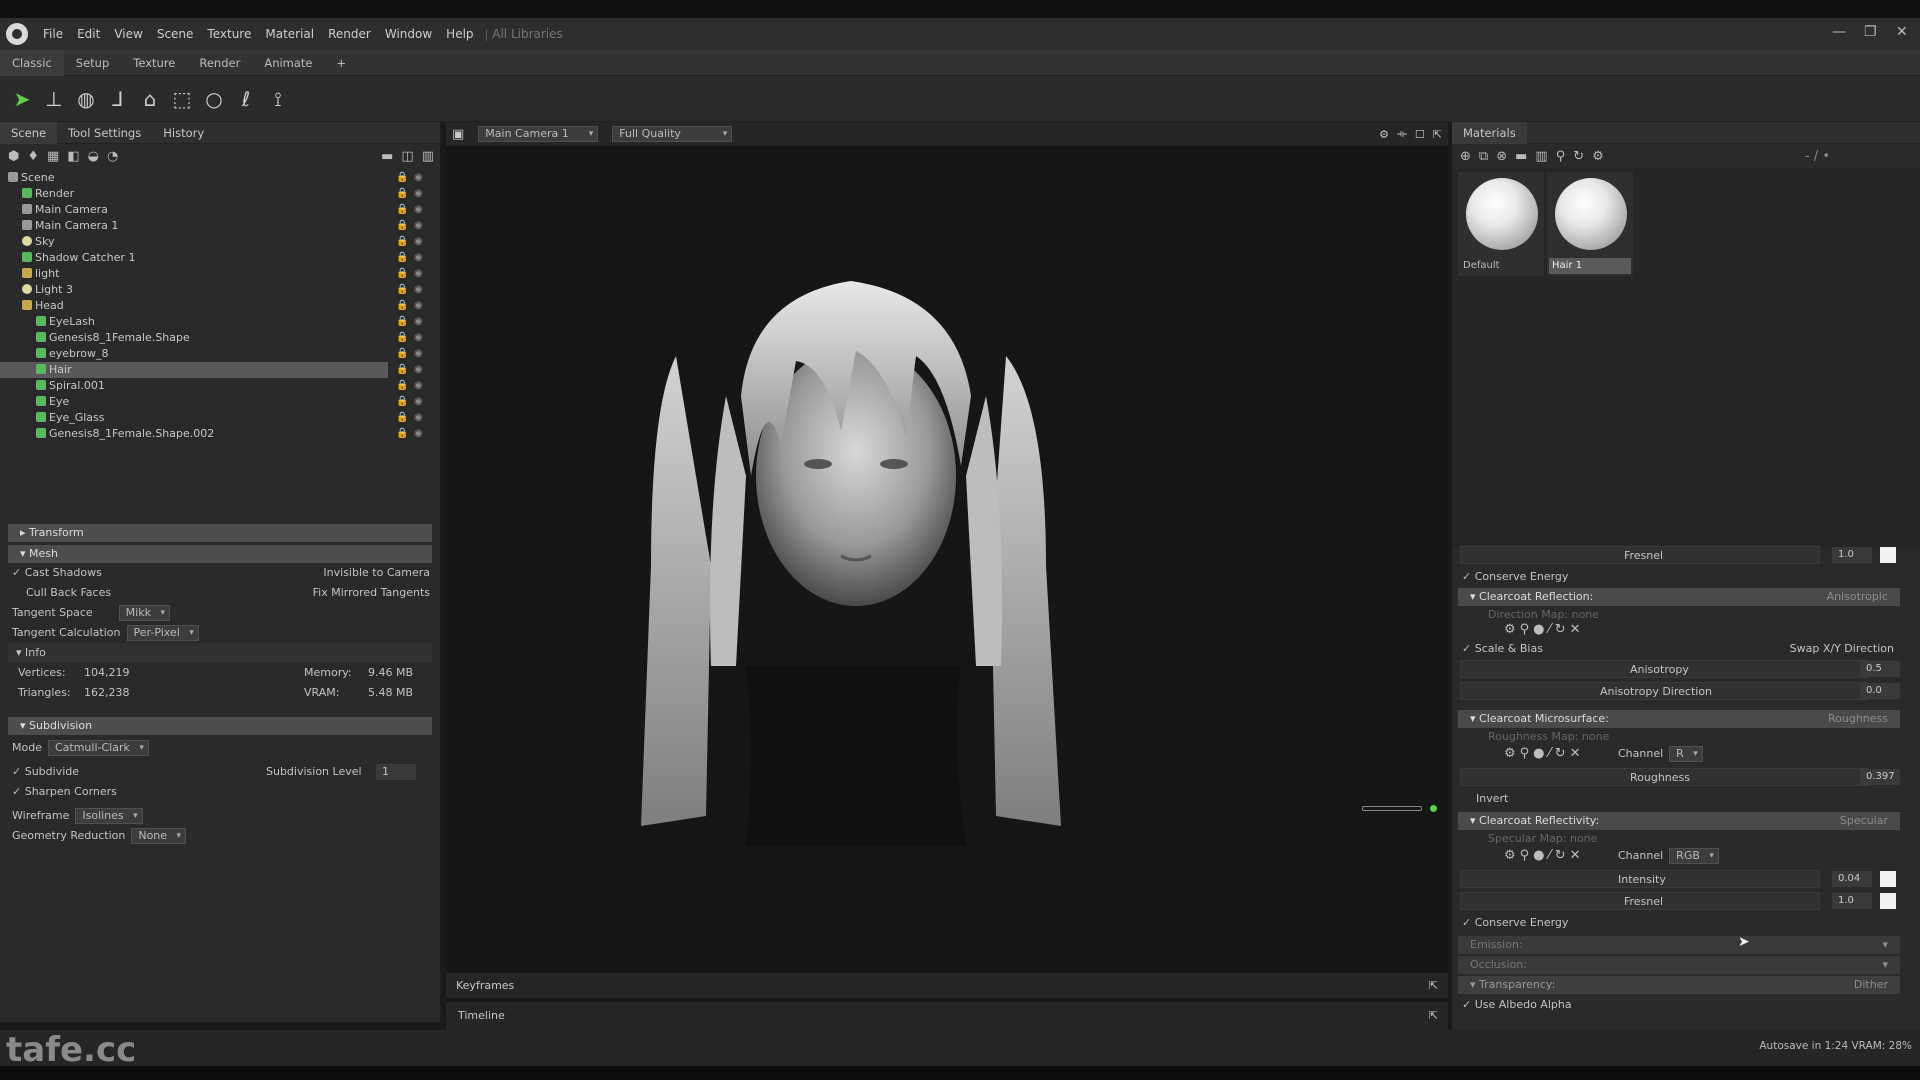  Describe the element at coordinates (29, 132) in the screenshot. I see `tab-scene: Scene` at that location.